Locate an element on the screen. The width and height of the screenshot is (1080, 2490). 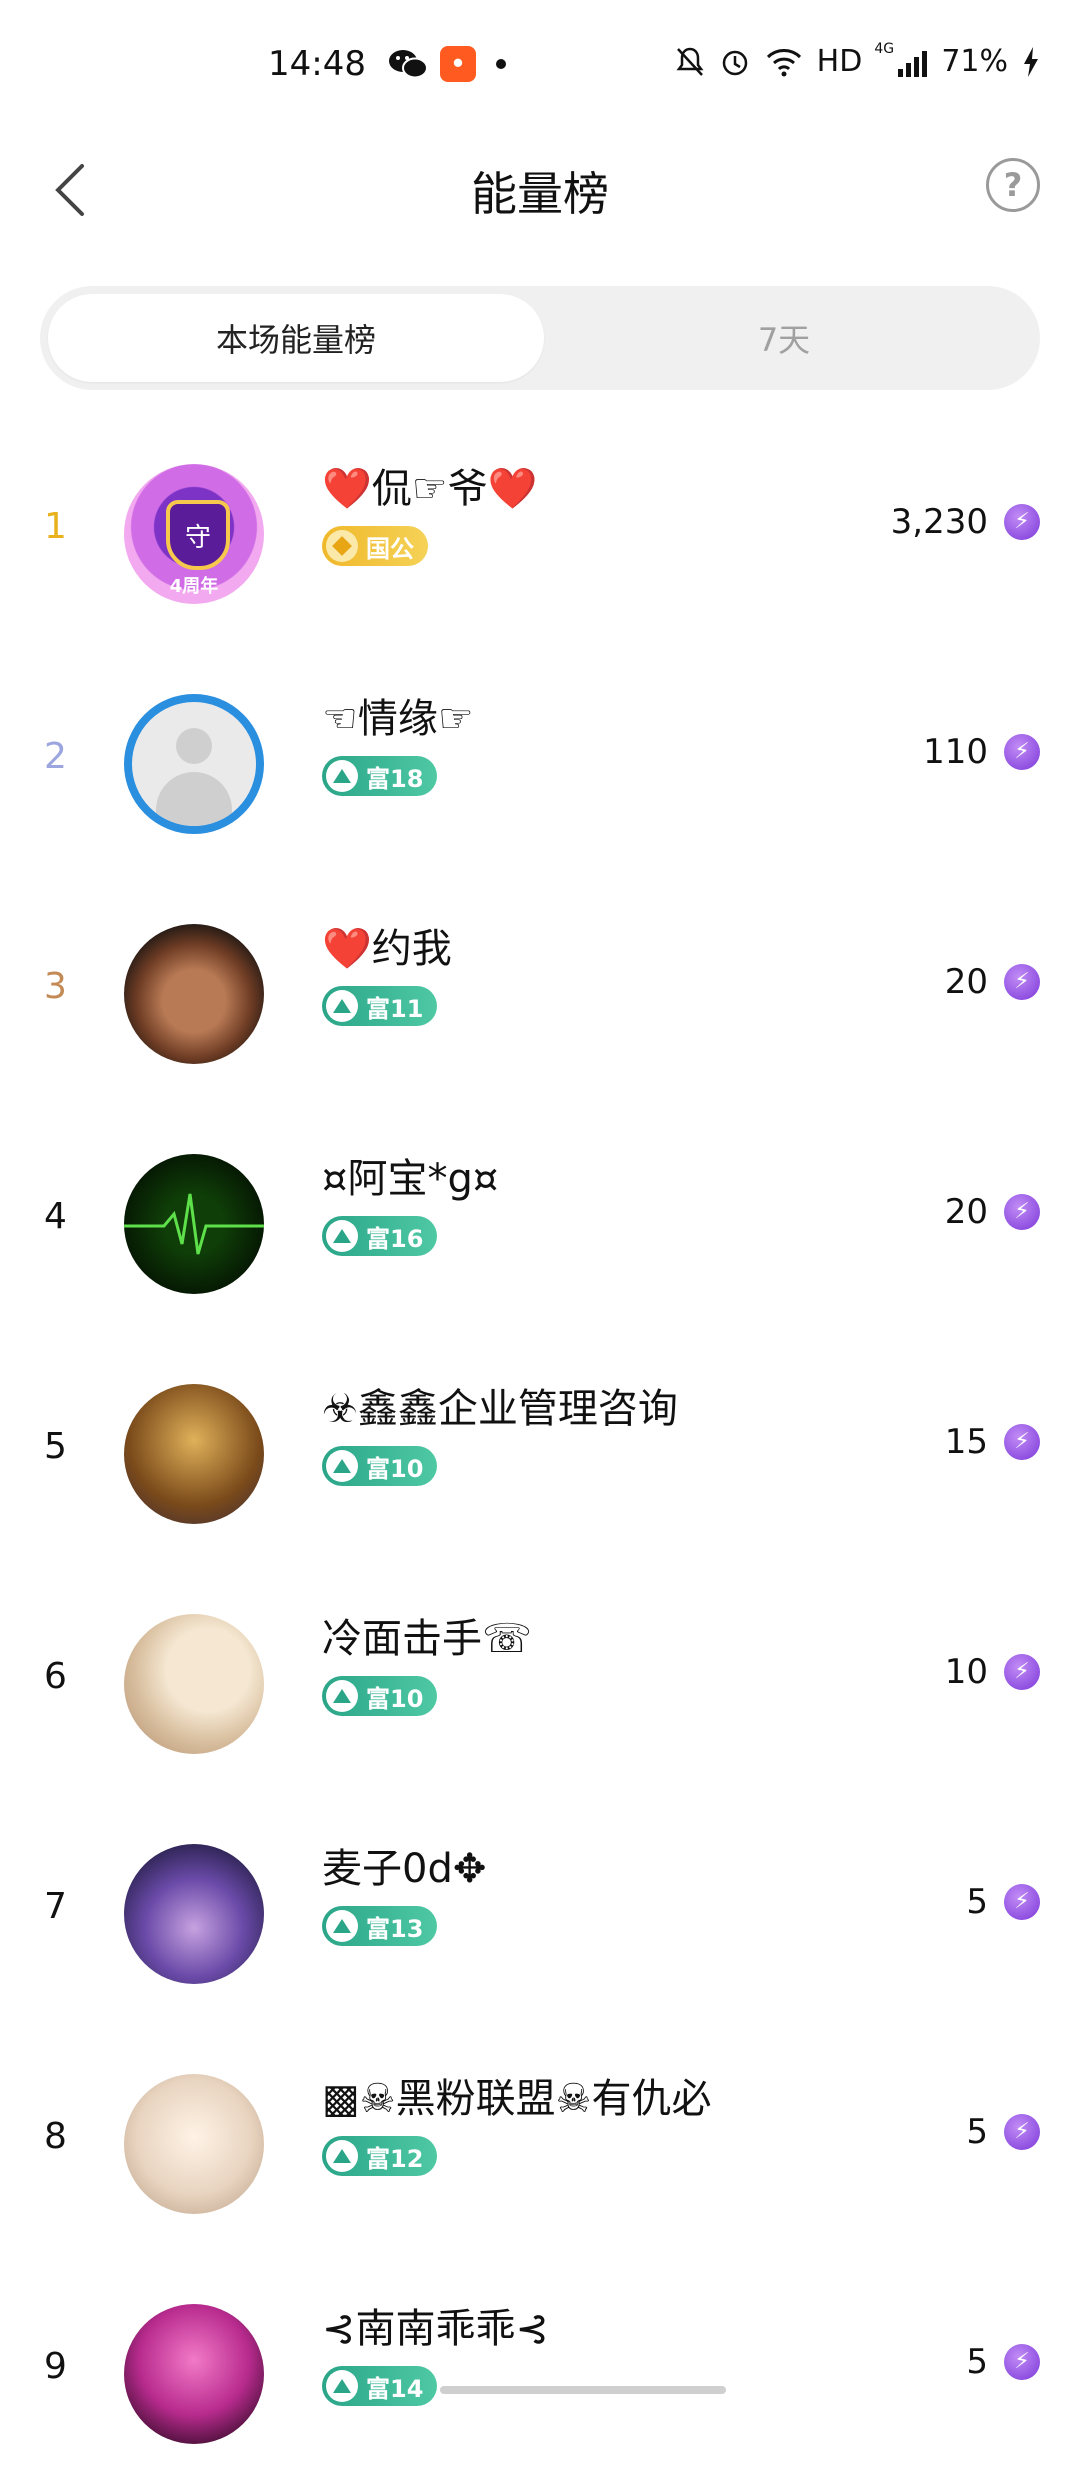
leaderboard-row: 4 ¤阿宝*g¤ 富16 20 ⚡ is located at coordinates (540, 1225).